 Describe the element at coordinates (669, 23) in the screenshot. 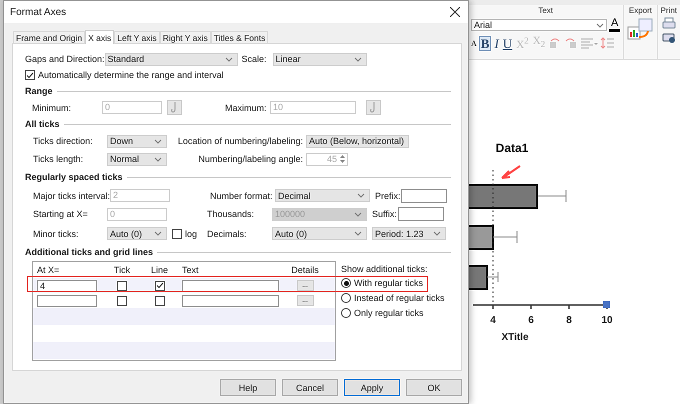

I see `printer-icon` at that location.